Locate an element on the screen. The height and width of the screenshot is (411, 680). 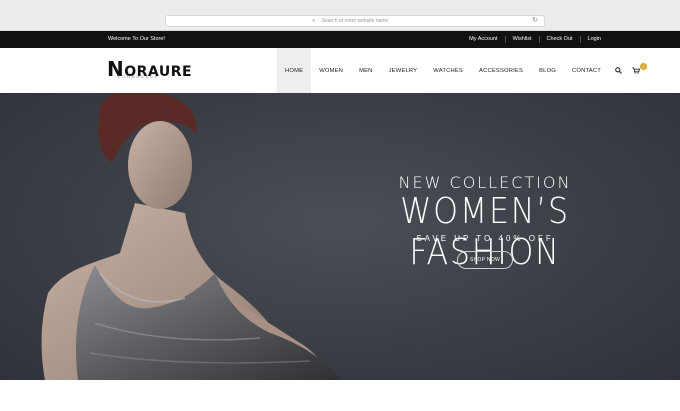
address-placeholder: Search or enter website name is located at coordinates (355, 21).